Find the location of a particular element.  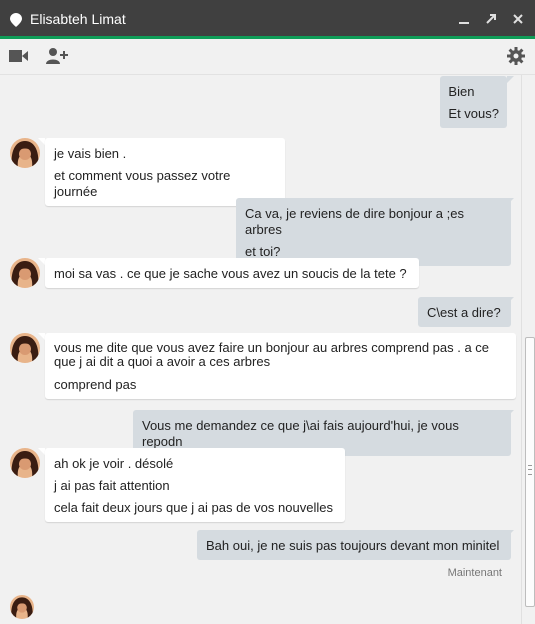

message-outgoing: Bien Et vous? is located at coordinates (473, 102).